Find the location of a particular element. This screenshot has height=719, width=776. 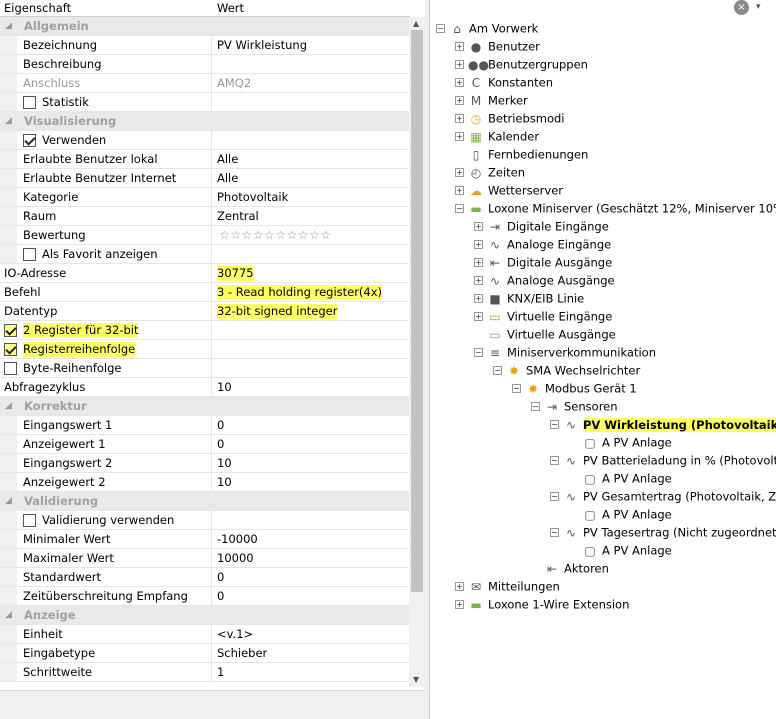

tree-node: + ▭ Virtuelle Eingänge is located at coordinates (543, 316).